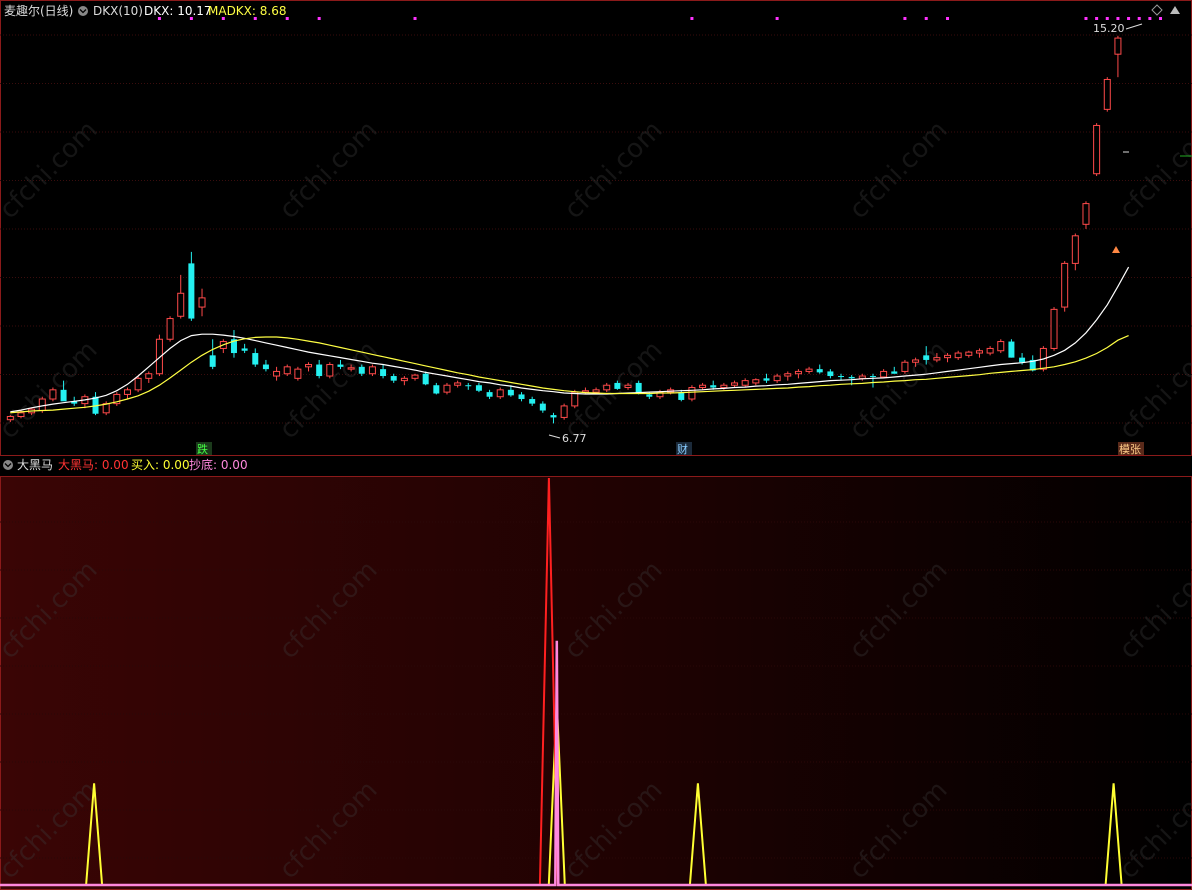 Image resolution: width=1192 pixels, height=890 pixels. What do you see at coordinates (93, 465) in the screenshot?
I see `dahema-value: 大黑马: 0.00` at bounding box center [93, 465].